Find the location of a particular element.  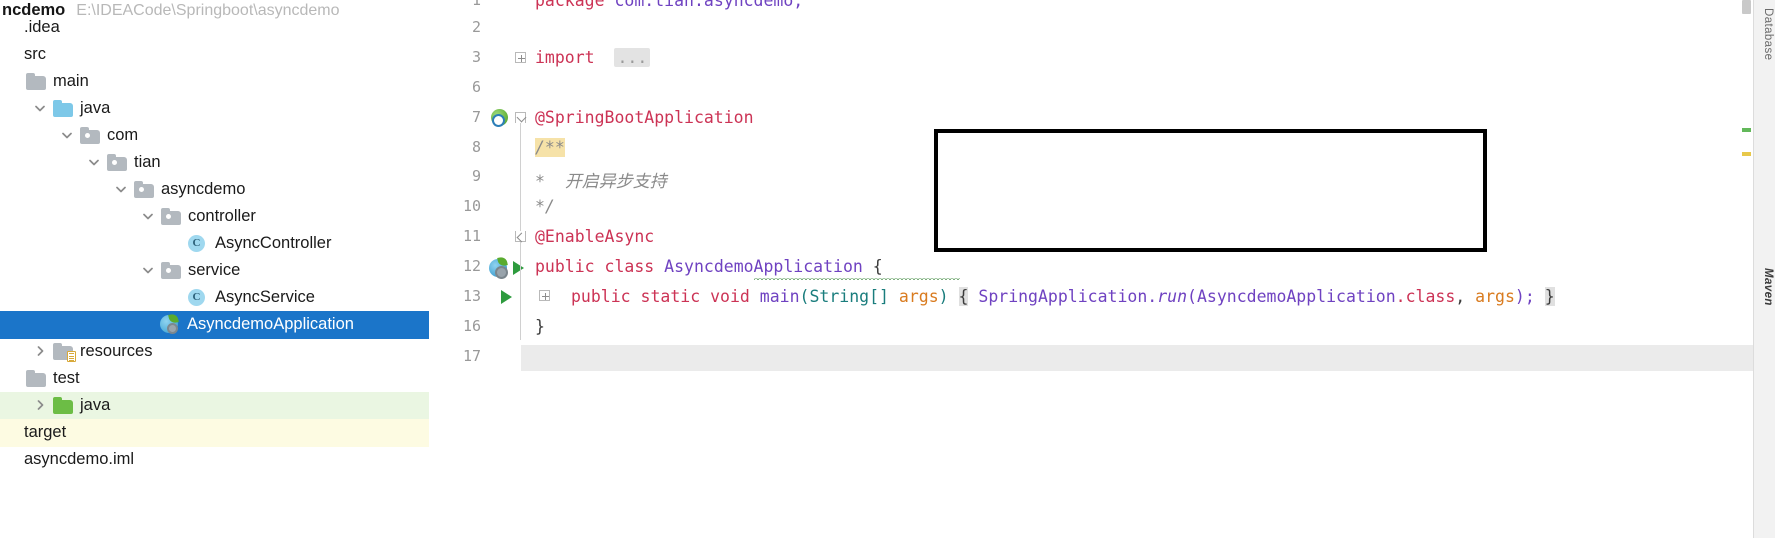

code-line-11: @EnableAsync is located at coordinates (594, 236).